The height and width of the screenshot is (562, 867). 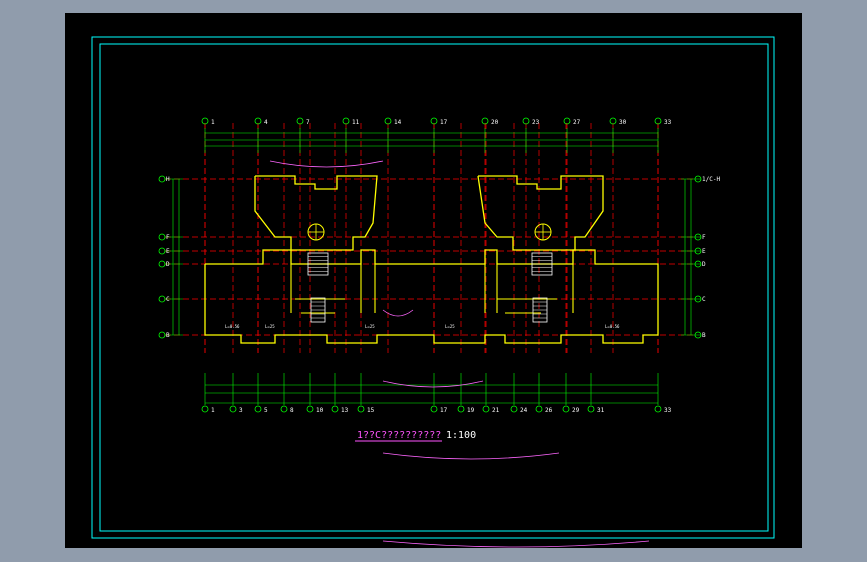 I want to click on drawing-title: 1??C??????????, so click(x=399, y=435).